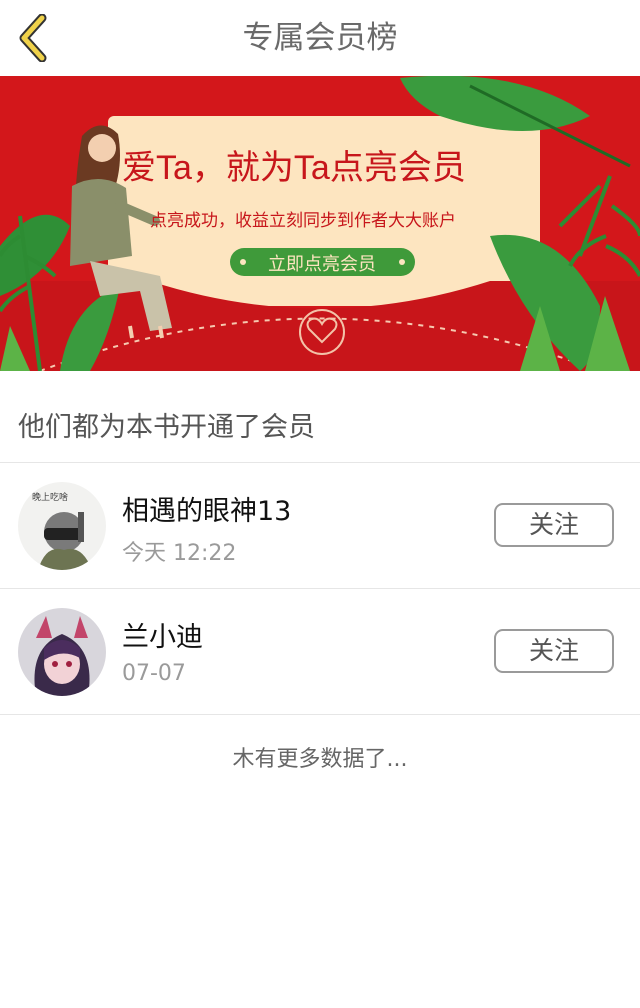 The image size is (640, 1008). What do you see at coordinates (322, 264) in the screenshot?
I see `banner-cta-label: 立即点亮会员` at bounding box center [322, 264].